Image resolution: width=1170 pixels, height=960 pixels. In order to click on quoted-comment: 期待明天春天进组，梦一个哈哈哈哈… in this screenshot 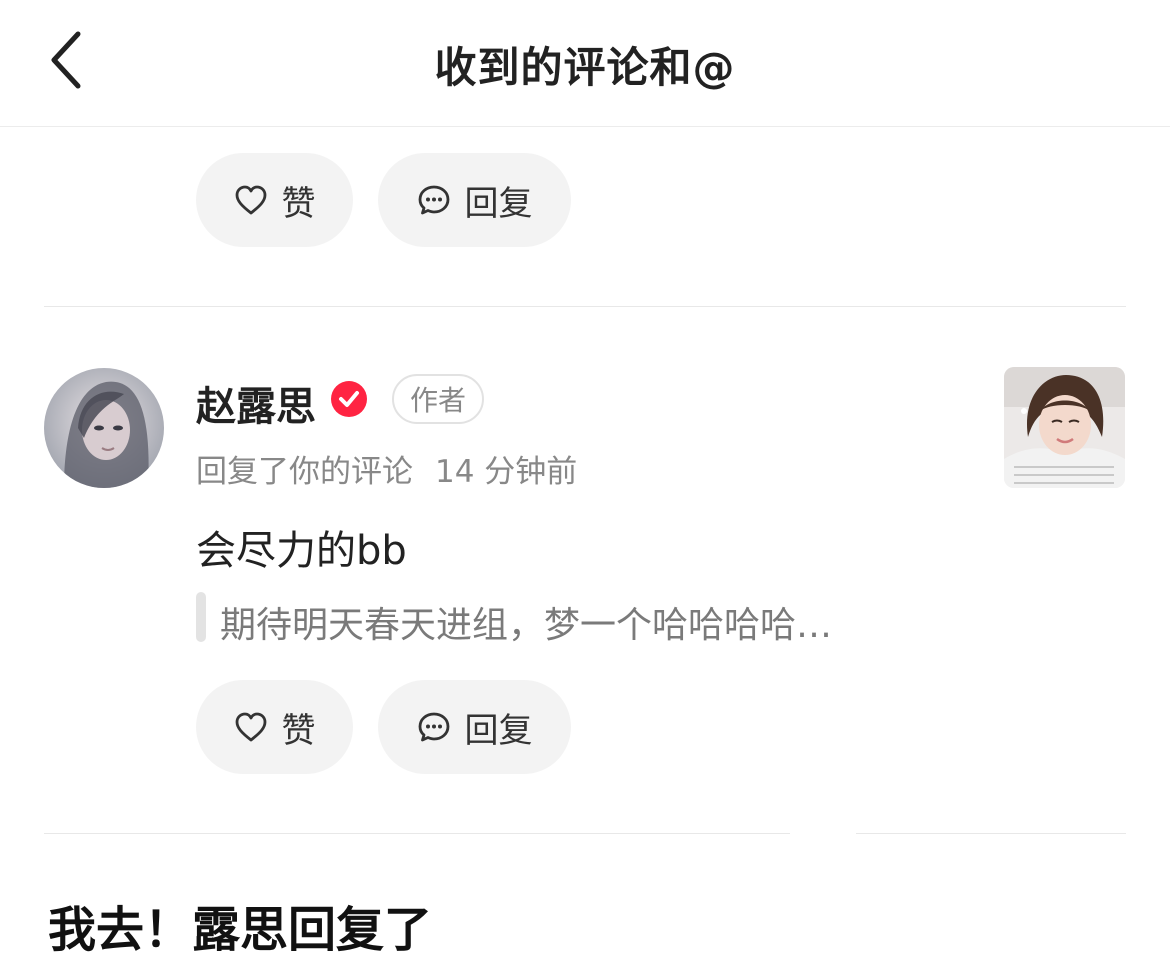, I will do `click(526, 622)`.